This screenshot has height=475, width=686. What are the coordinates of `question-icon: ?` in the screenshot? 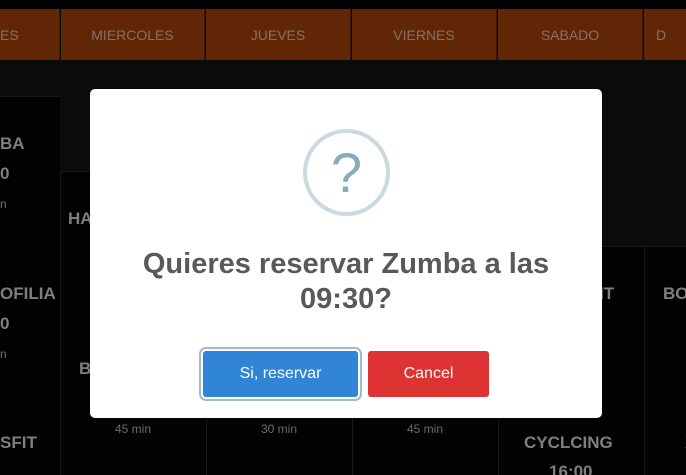 It's located at (346, 172).